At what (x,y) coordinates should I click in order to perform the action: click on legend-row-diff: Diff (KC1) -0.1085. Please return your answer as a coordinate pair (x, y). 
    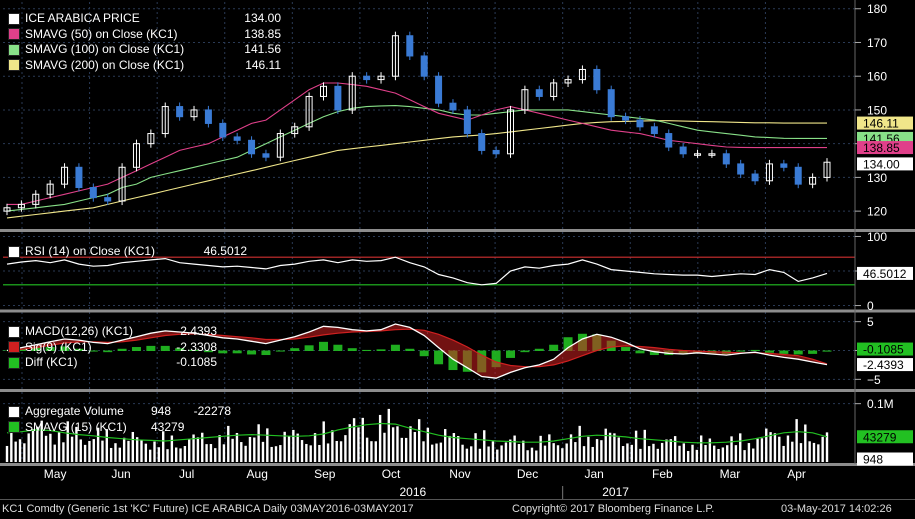
    Looking at the image, I should click on (112, 363).